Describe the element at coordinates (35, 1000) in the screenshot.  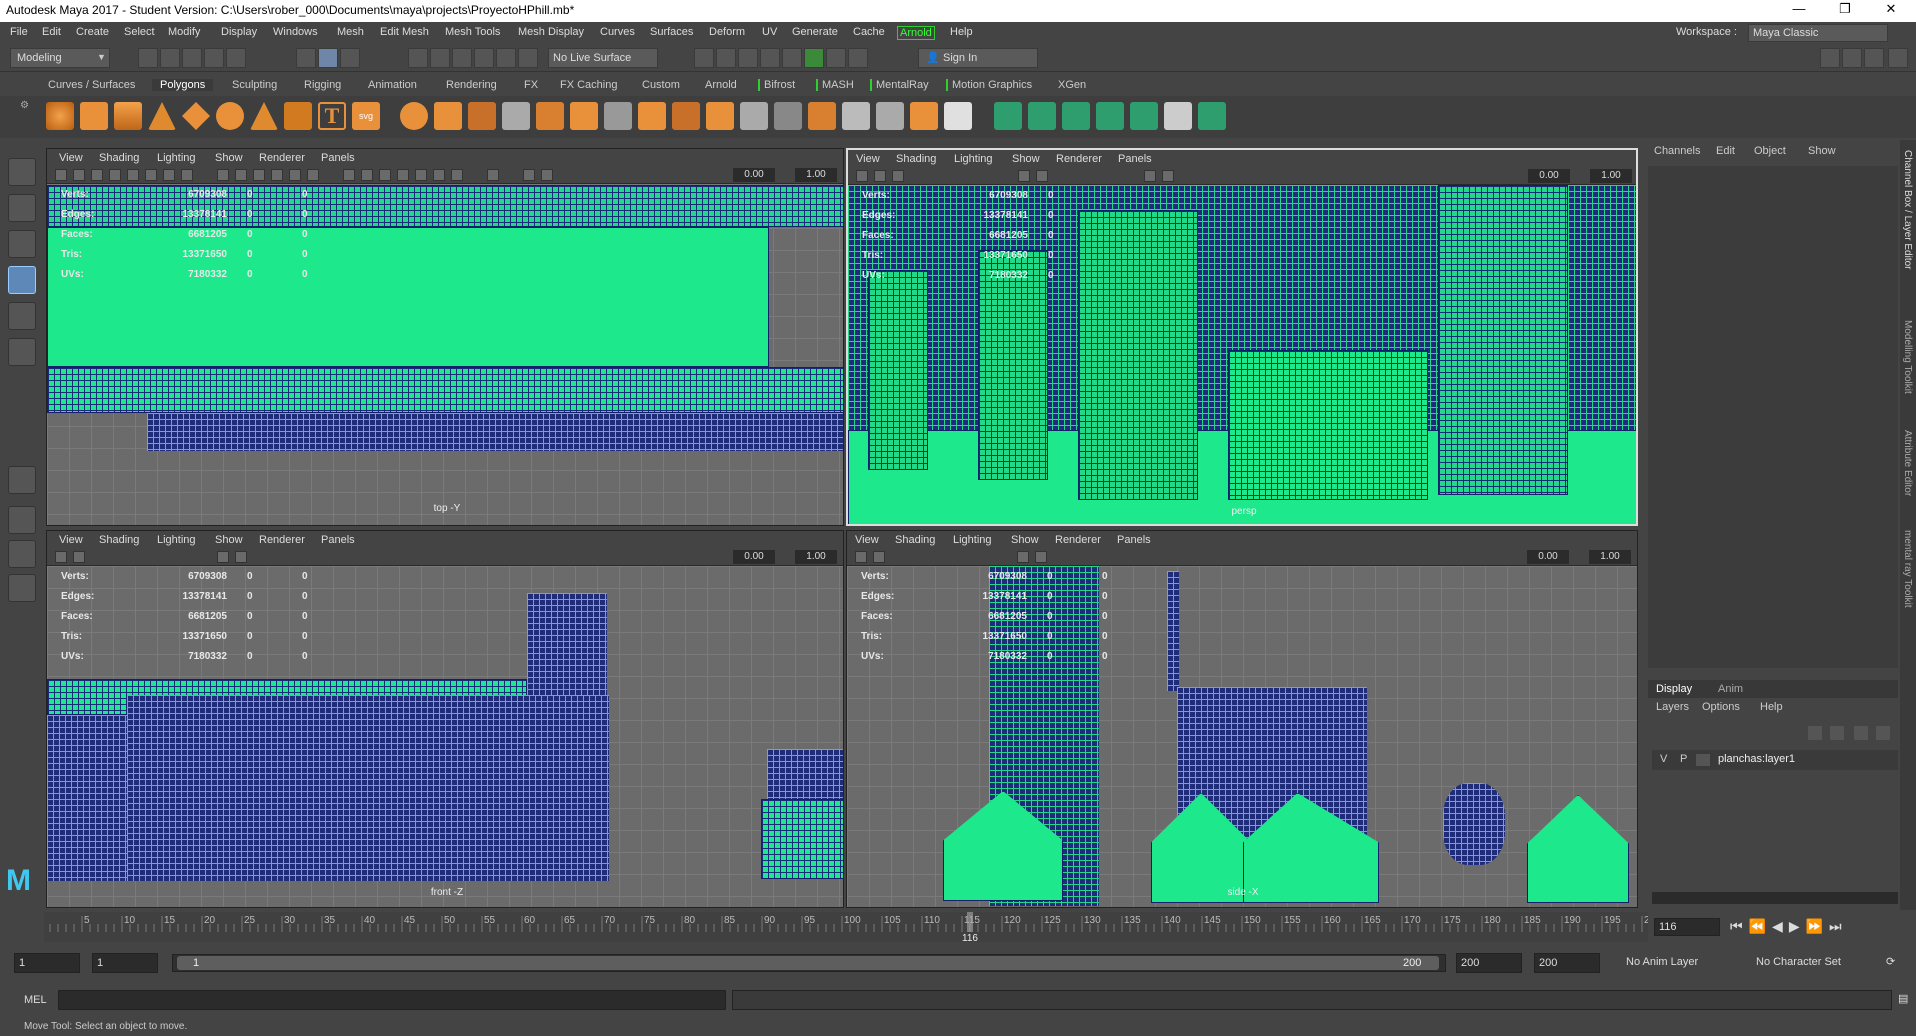
I see `script-language-label: MEL` at that location.